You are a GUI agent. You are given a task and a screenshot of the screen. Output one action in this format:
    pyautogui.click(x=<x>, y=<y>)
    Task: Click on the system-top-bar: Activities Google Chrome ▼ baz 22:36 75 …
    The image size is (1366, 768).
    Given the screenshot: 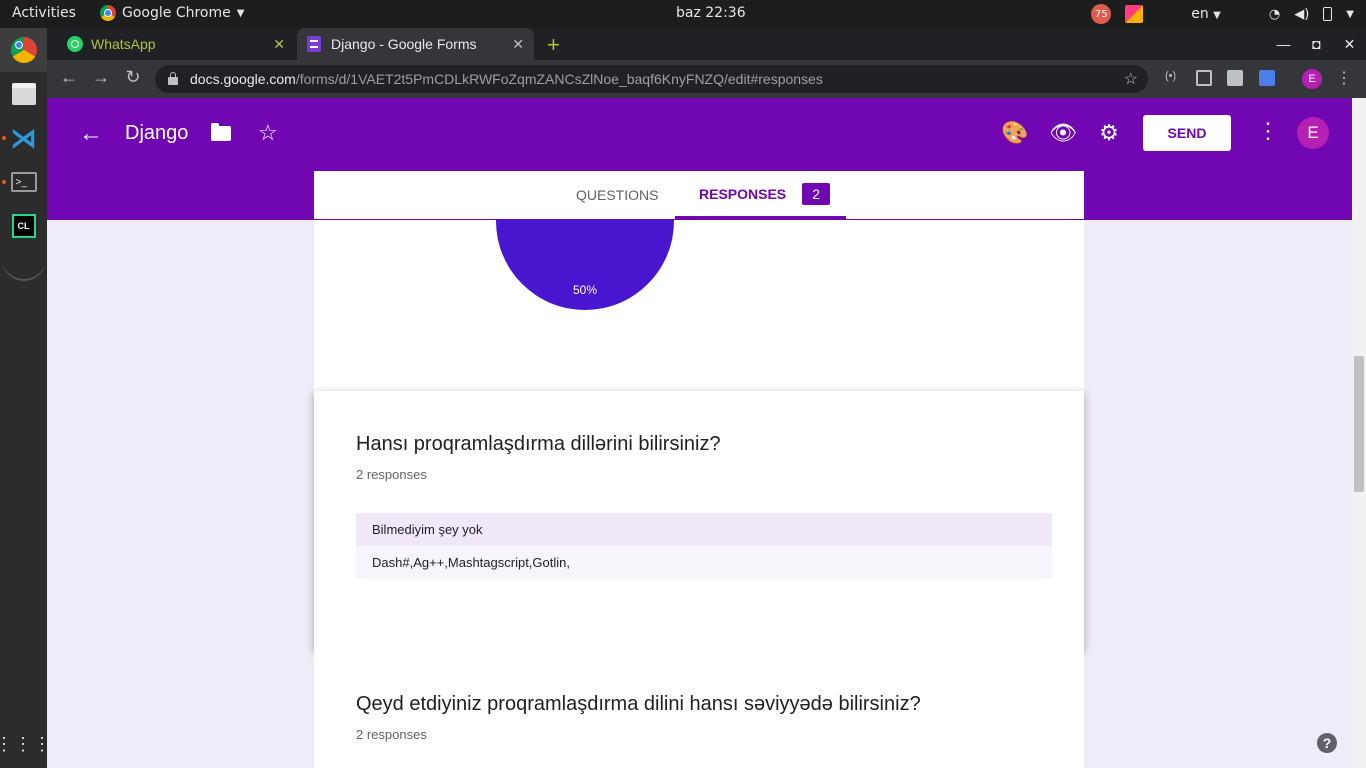 What is the action you would take?
    pyautogui.click(x=683, y=14)
    